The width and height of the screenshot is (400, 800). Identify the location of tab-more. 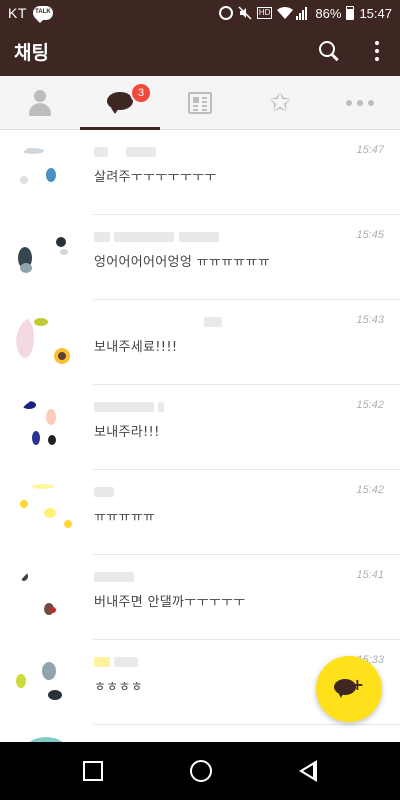
(360, 102).